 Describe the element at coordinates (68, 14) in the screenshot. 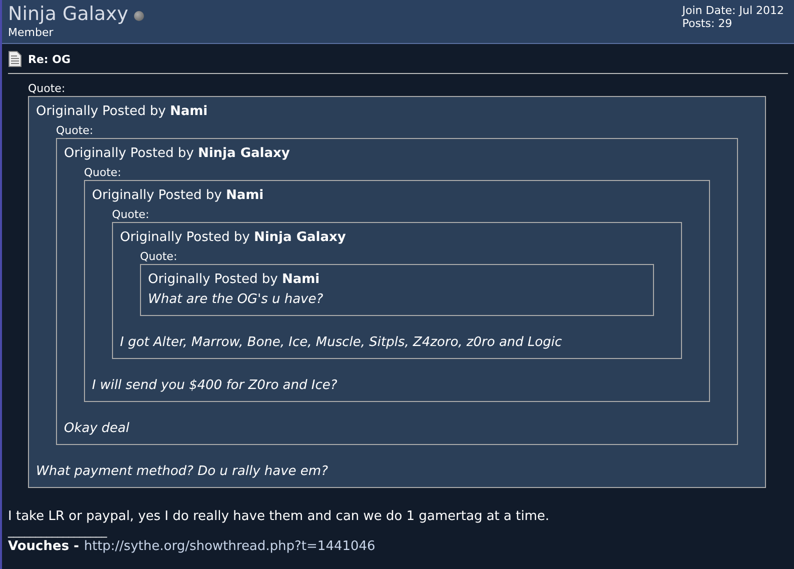

I see `username: Ninja Galaxy` at that location.